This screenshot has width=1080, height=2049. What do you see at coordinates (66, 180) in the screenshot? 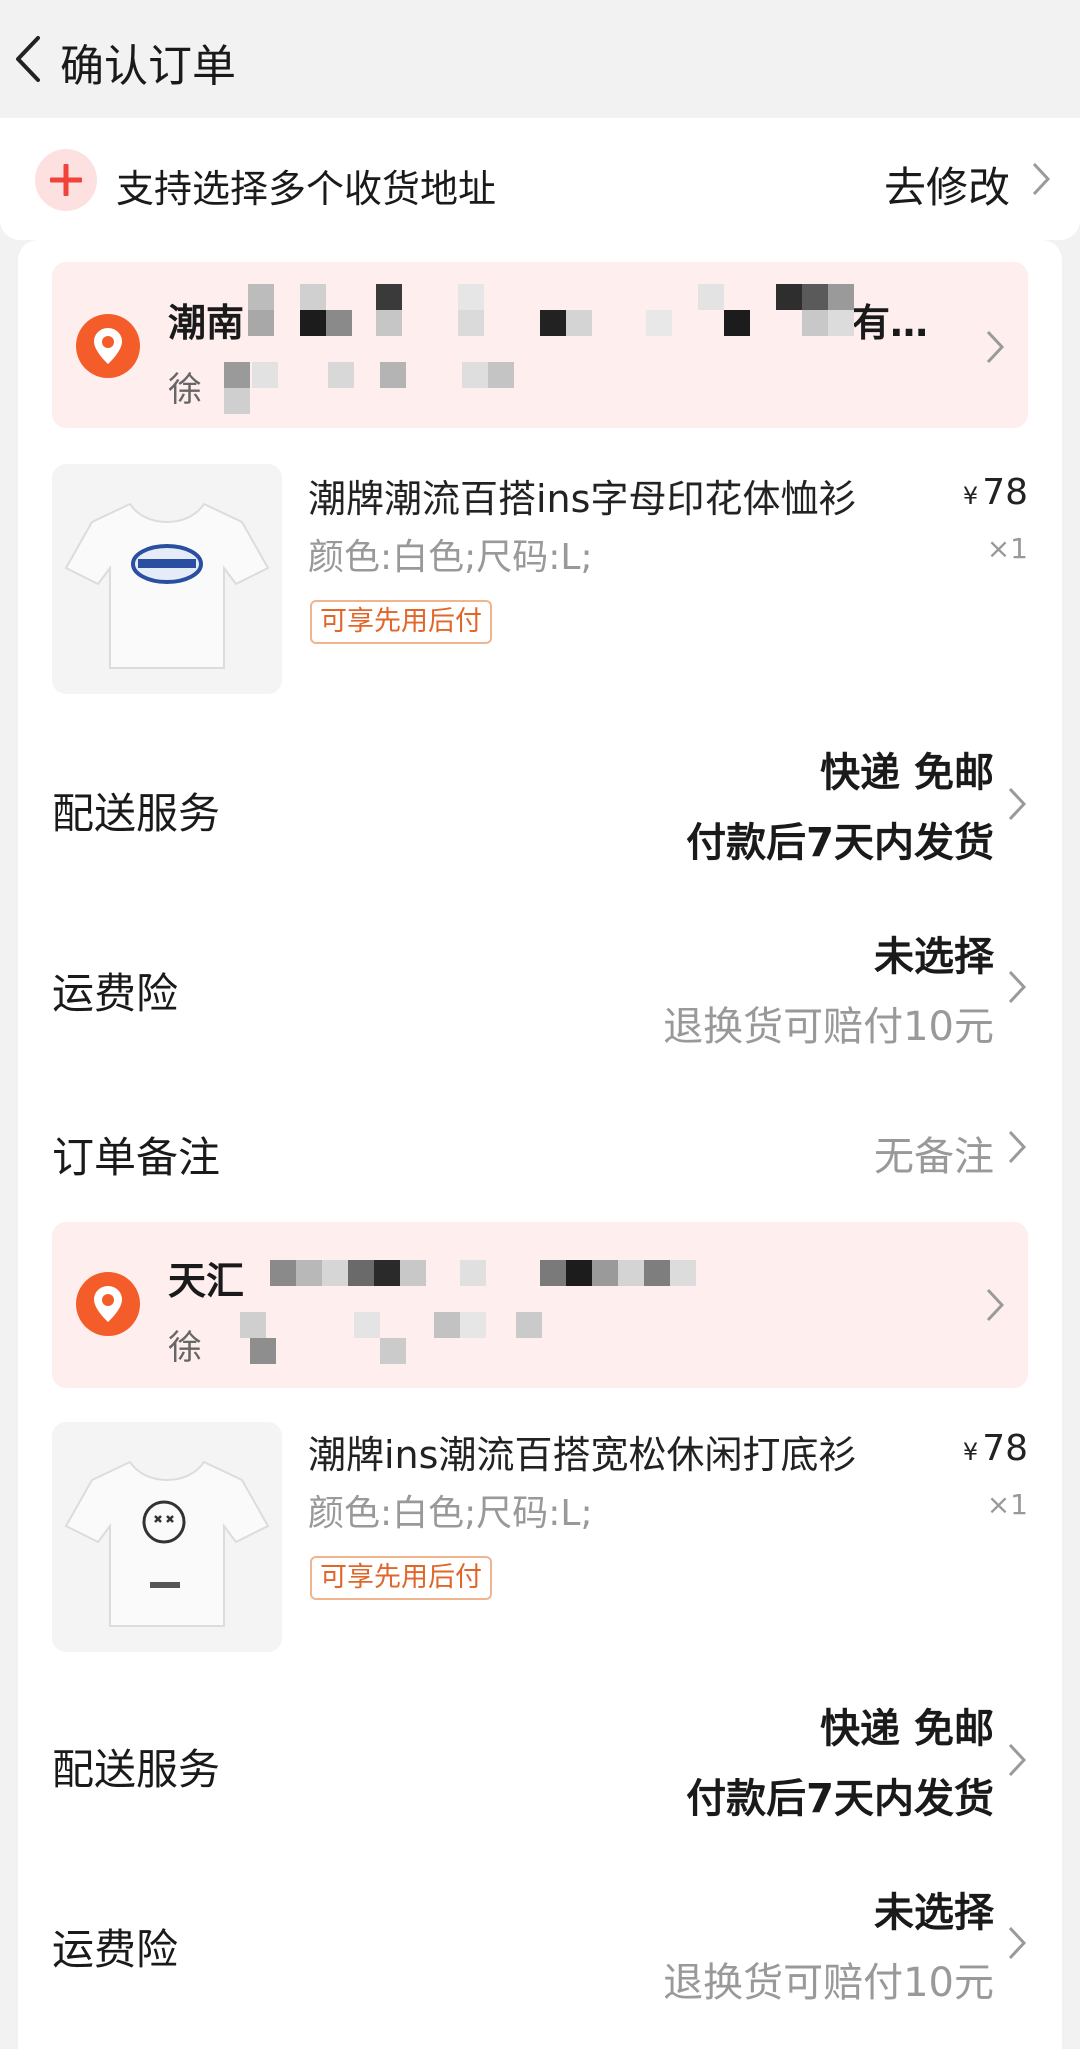
I see `plus-icon` at bounding box center [66, 180].